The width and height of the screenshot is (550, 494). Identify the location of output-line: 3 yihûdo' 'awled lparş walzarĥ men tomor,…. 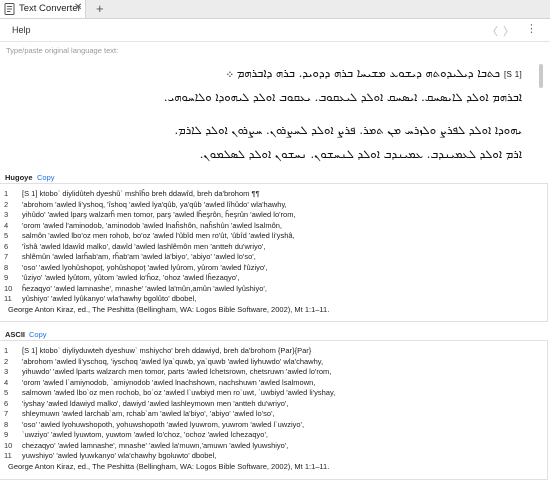
(270, 215).